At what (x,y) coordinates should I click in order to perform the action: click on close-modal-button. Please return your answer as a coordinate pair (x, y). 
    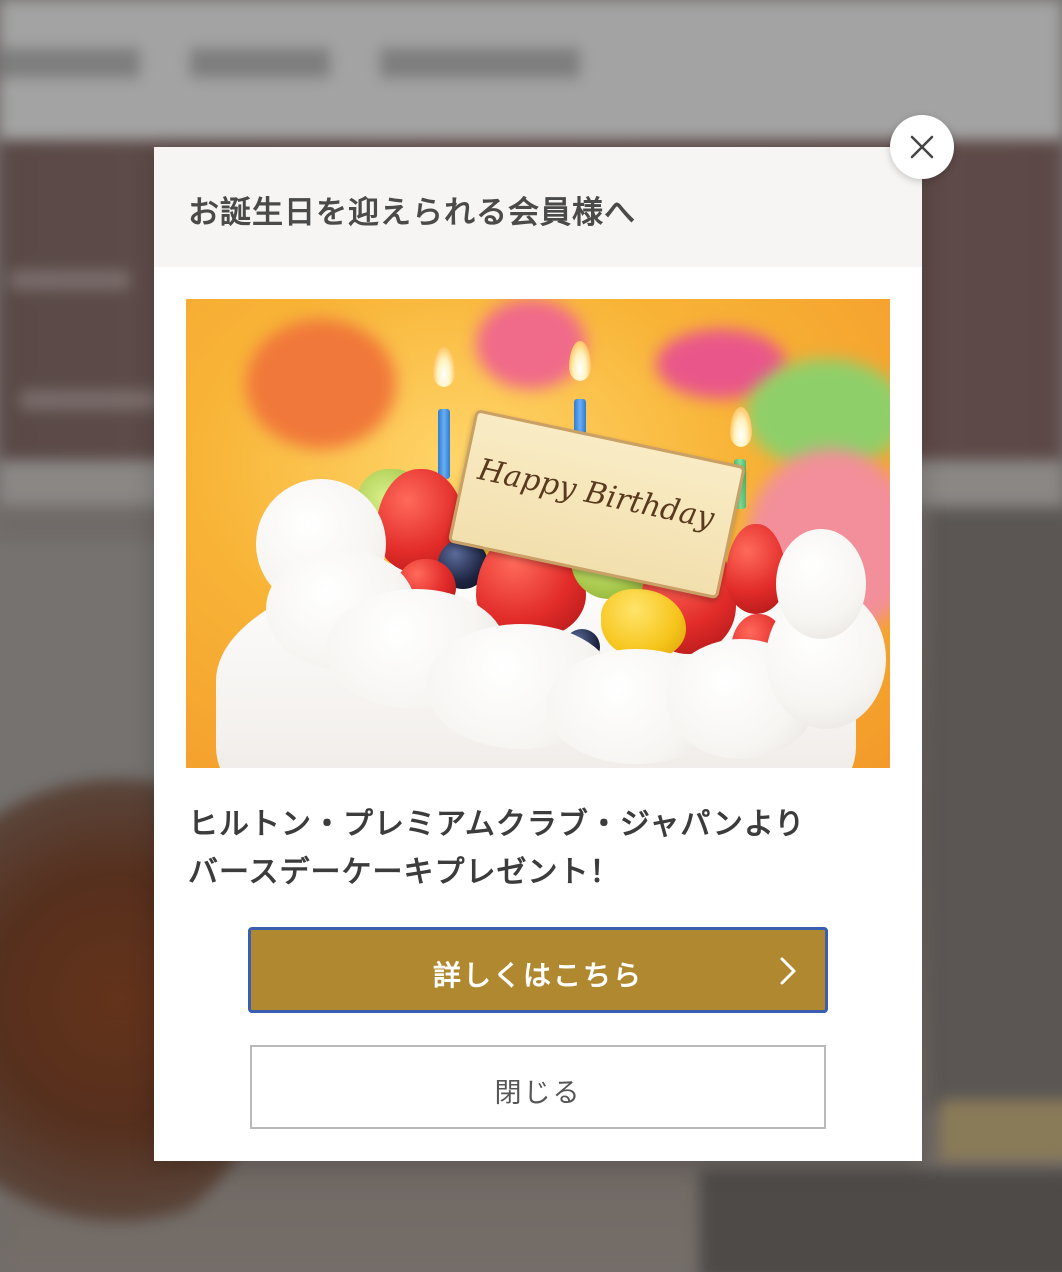
    Looking at the image, I should click on (922, 147).